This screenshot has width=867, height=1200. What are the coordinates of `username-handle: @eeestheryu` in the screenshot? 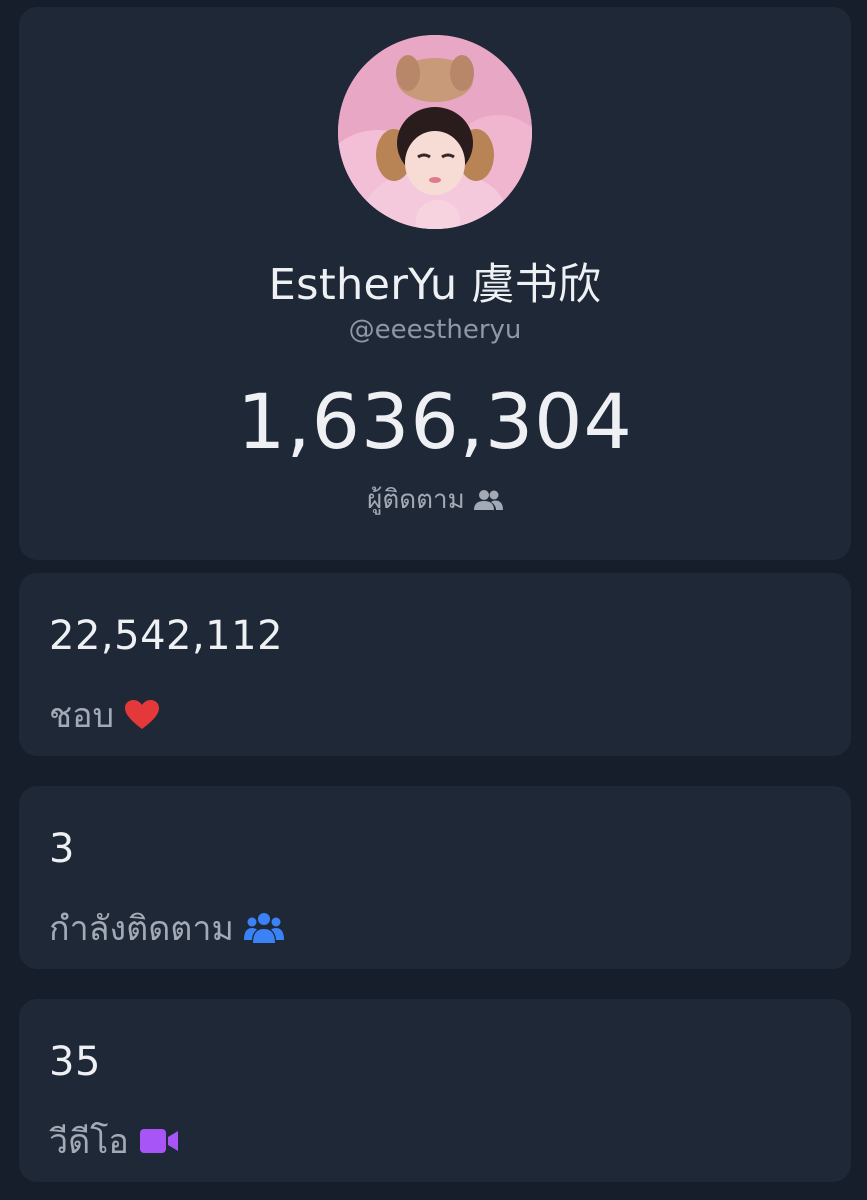 It's located at (435, 330).